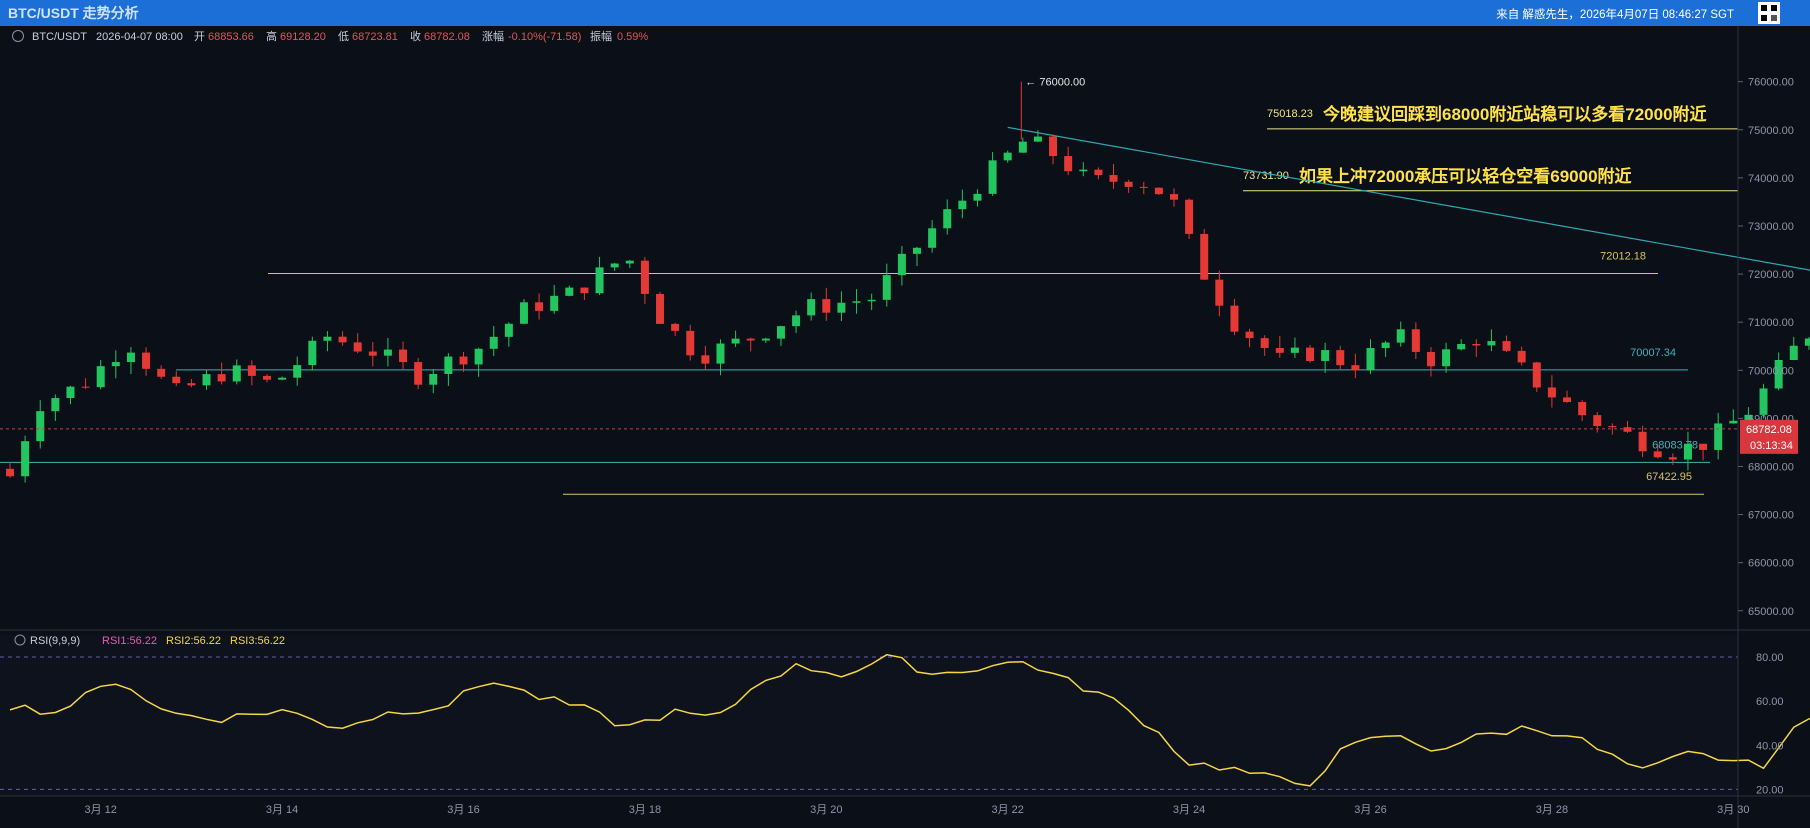 The width and height of the screenshot is (1810, 828). What do you see at coordinates (282, 810) in the screenshot?
I see `time-tick-label: 3月 14` at bounding box center [282, 810].